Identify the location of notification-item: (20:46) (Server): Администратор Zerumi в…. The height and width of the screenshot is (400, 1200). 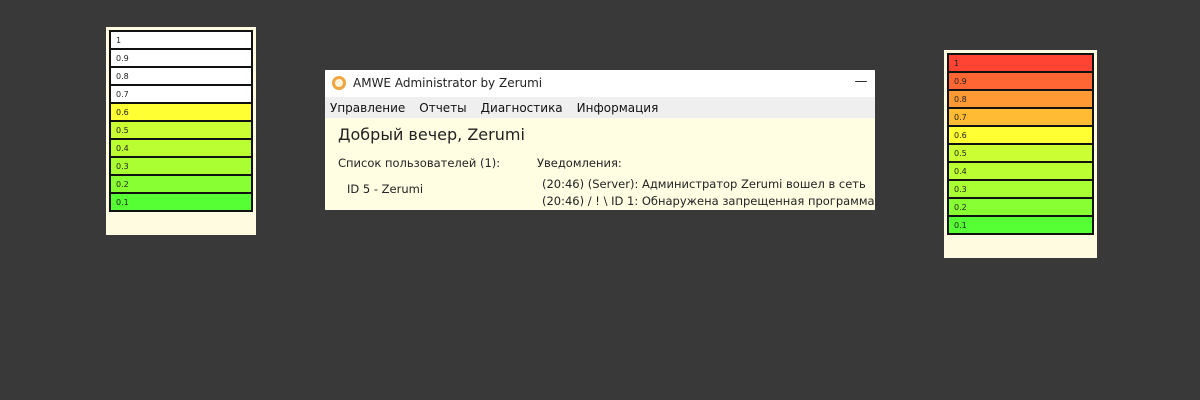
(704, 184).